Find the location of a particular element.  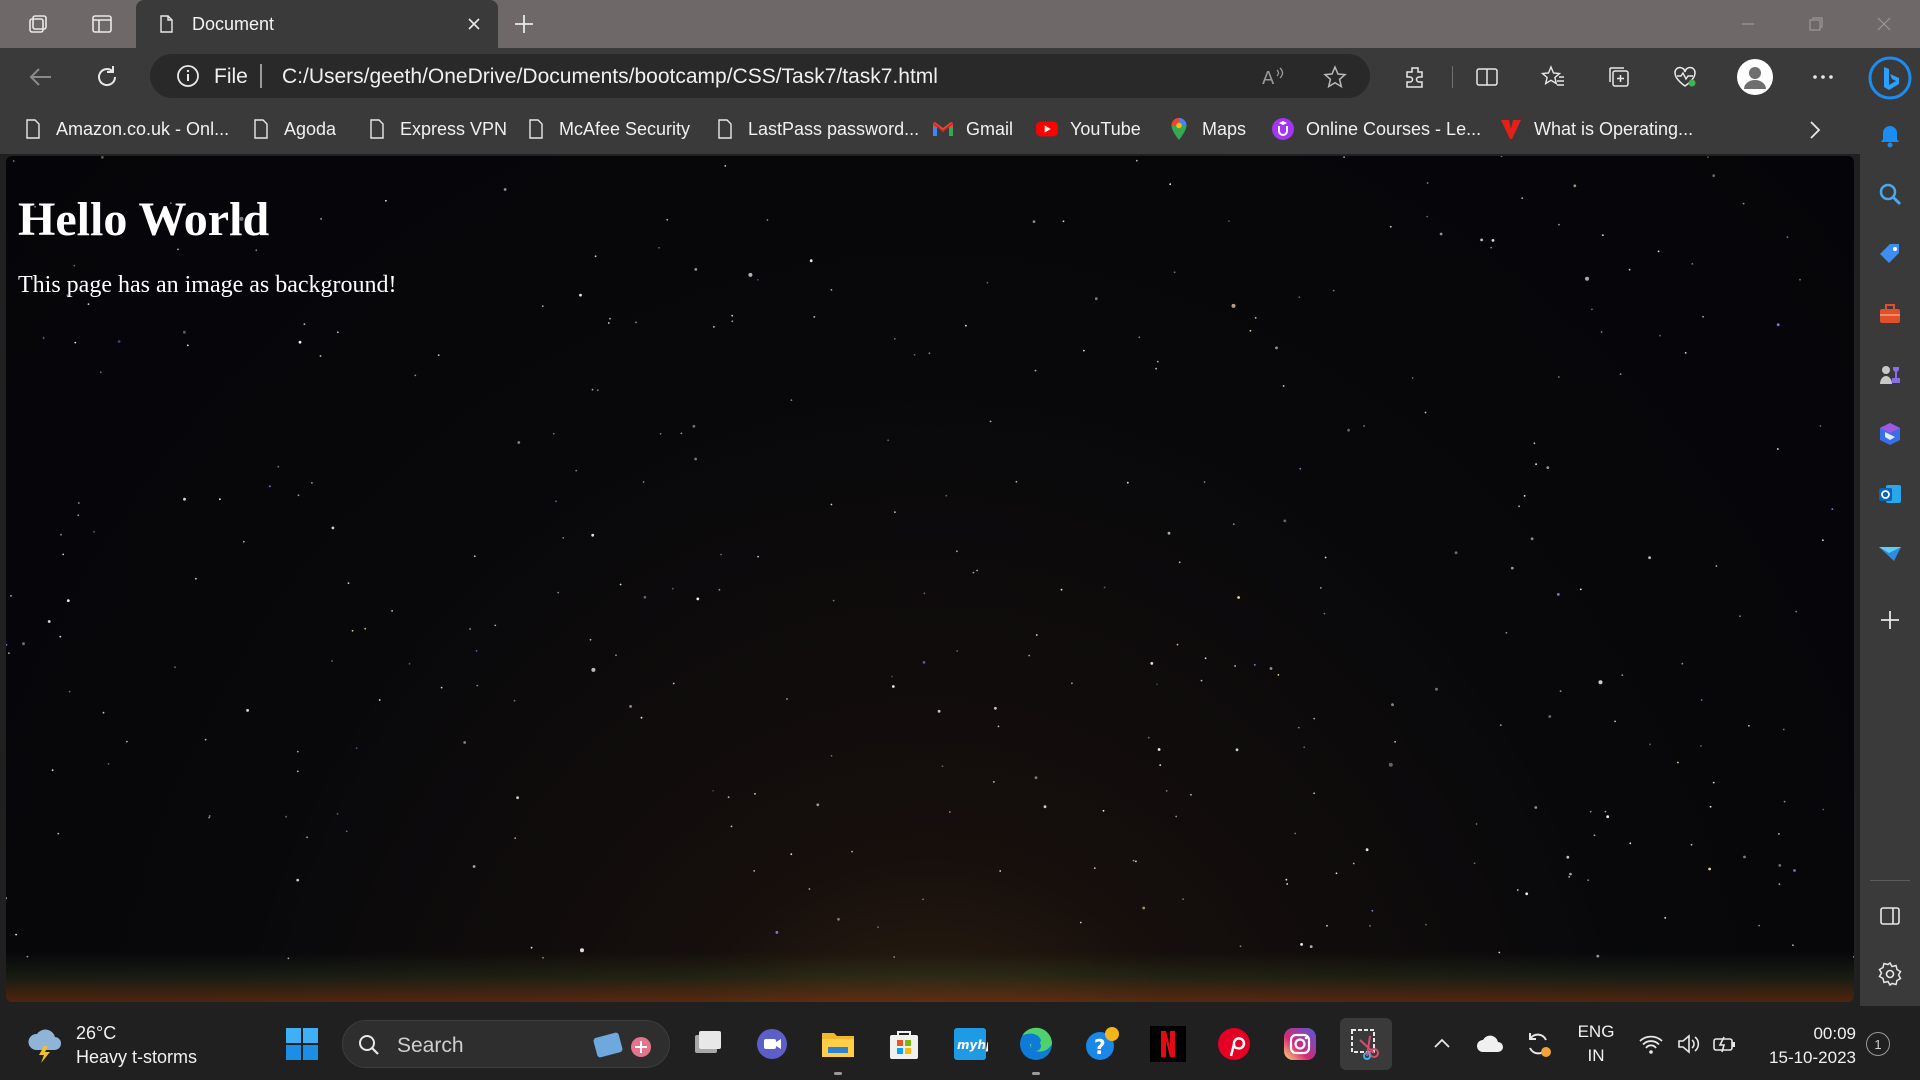

battery-charging-icon is located at coordinates (1725, 1044).